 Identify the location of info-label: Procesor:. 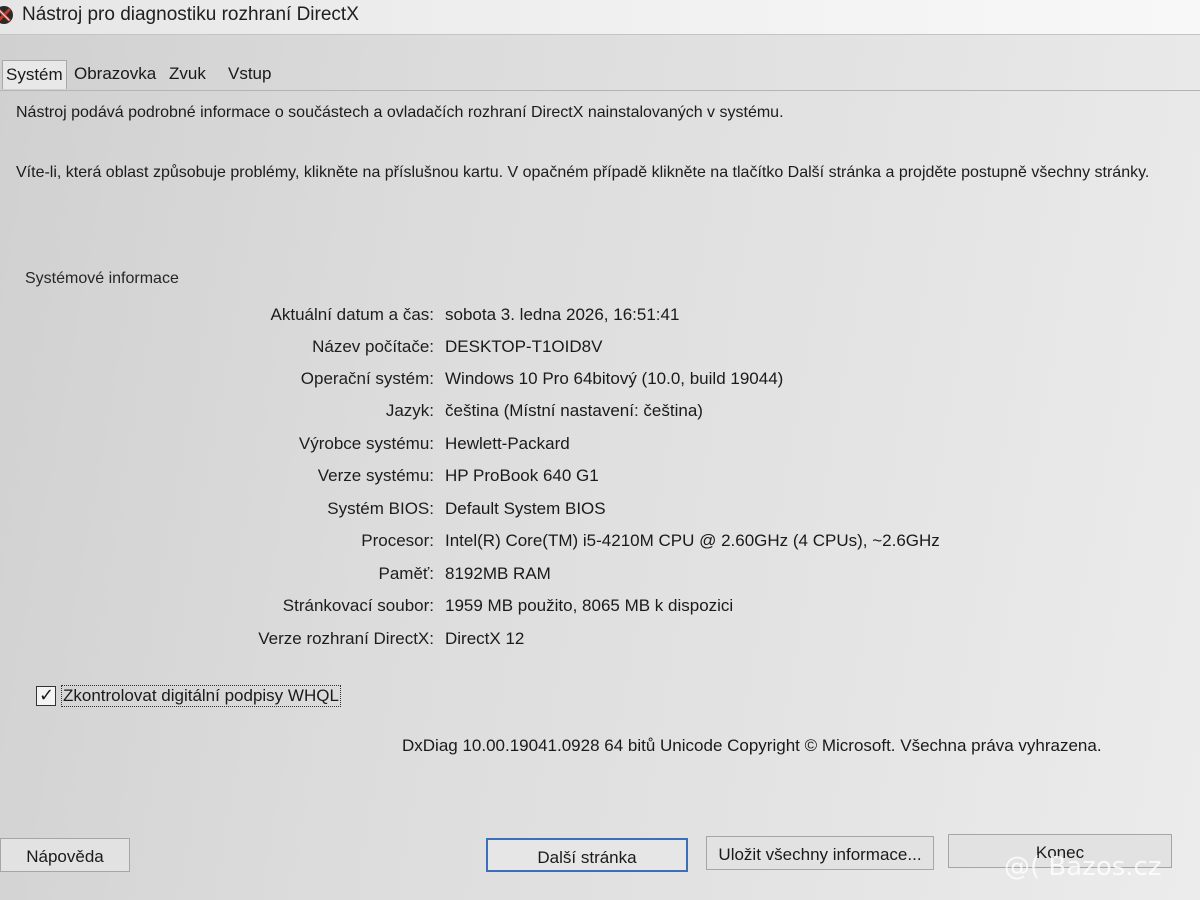
(397, 540).